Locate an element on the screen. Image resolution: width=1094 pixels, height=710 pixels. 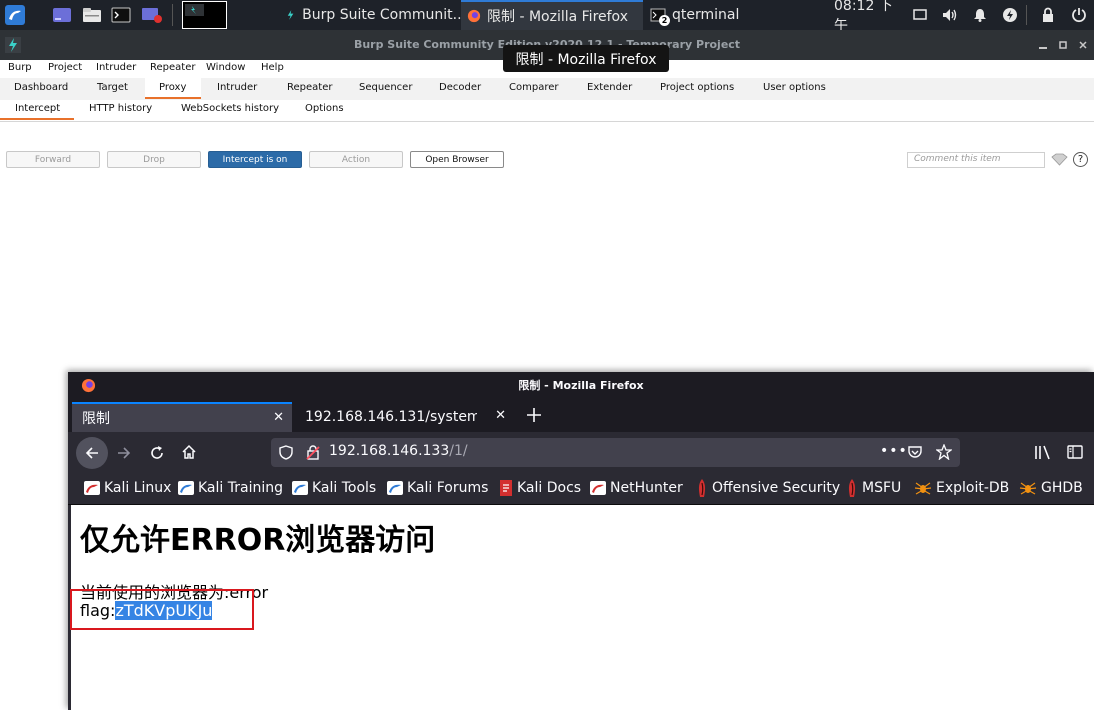
taskbar-qterminal: 2 qterminal is located at coordinates (705, 15).